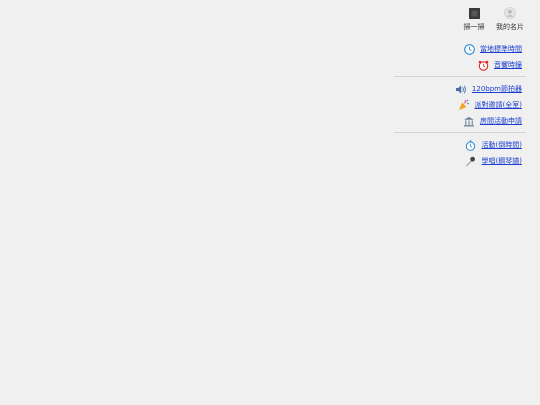  I want to click on menu-item-alarm-clock: 音響時鐘, so click(460, 65).